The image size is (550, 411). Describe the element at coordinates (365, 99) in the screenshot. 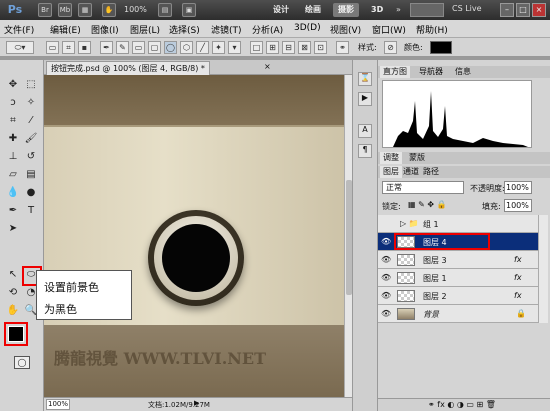

I see `actions-panel-icon: ▶` at that location.